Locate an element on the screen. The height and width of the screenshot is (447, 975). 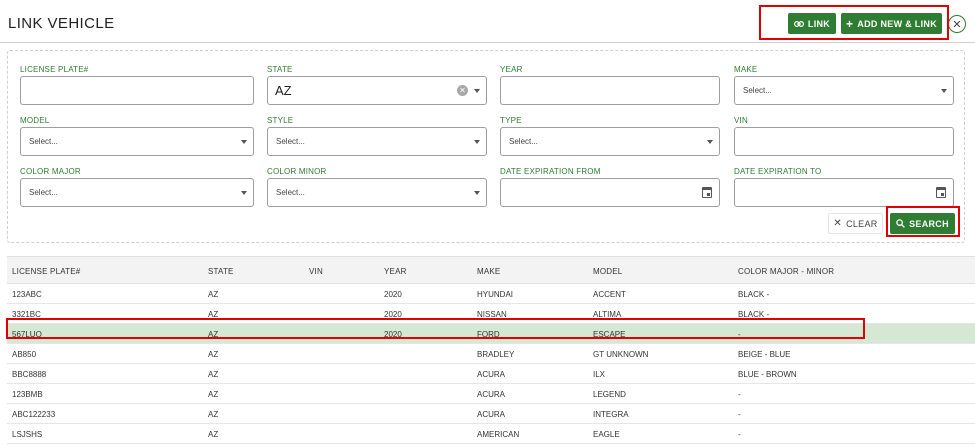
table-cell-model: LEGEND is located at coordinates (609, 394).